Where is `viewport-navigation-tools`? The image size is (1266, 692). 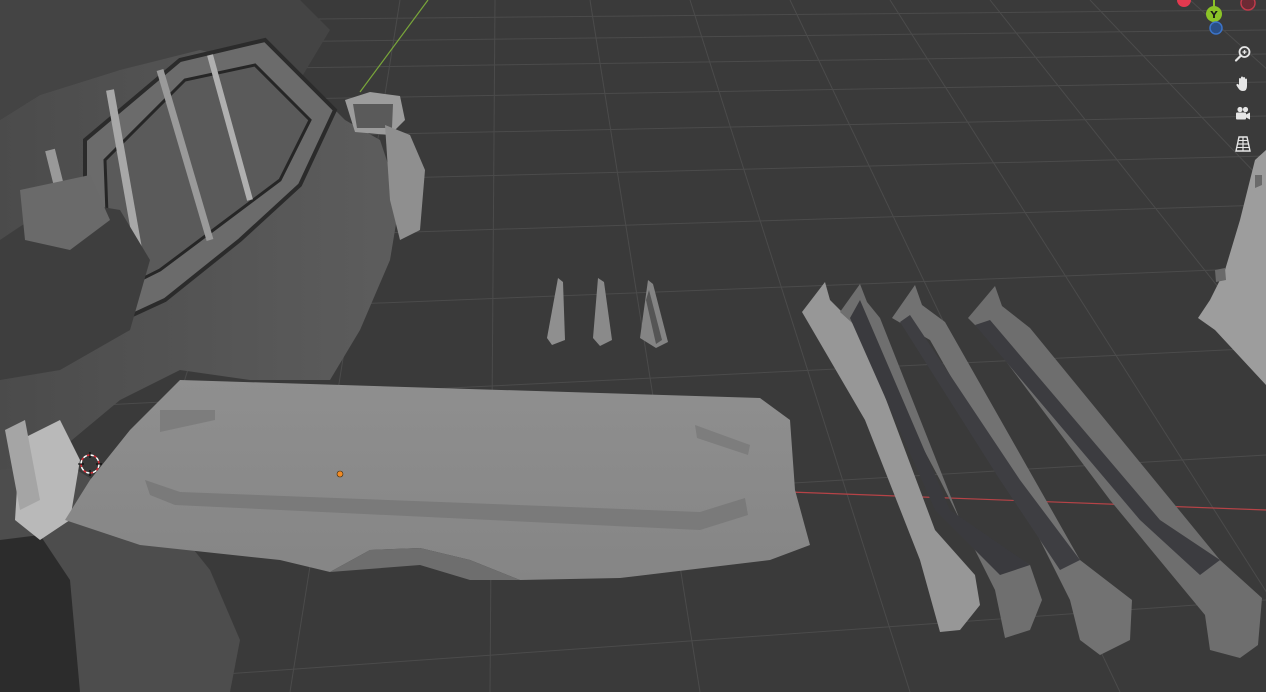
viewport-navigation-tools is located at coordinates (1244, 100).